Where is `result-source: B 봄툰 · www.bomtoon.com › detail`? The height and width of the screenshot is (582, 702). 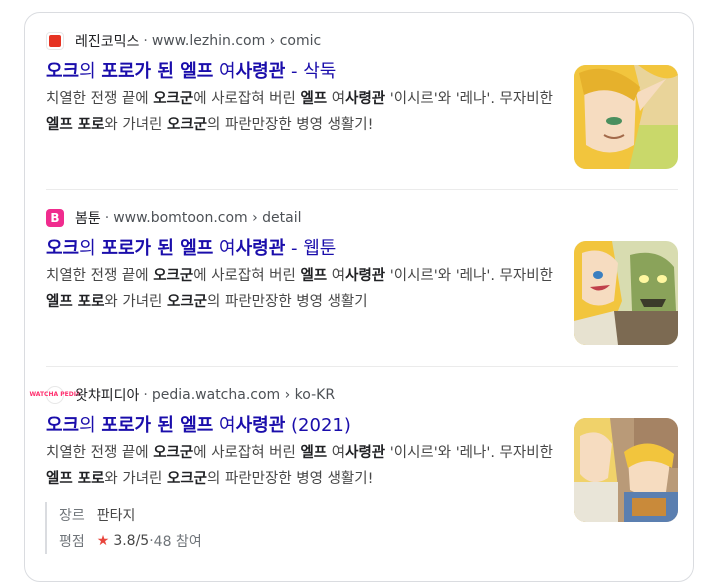
result-source: B 봄툰 · www.bomtoon.com › detail is located at coordinates (174, 218).